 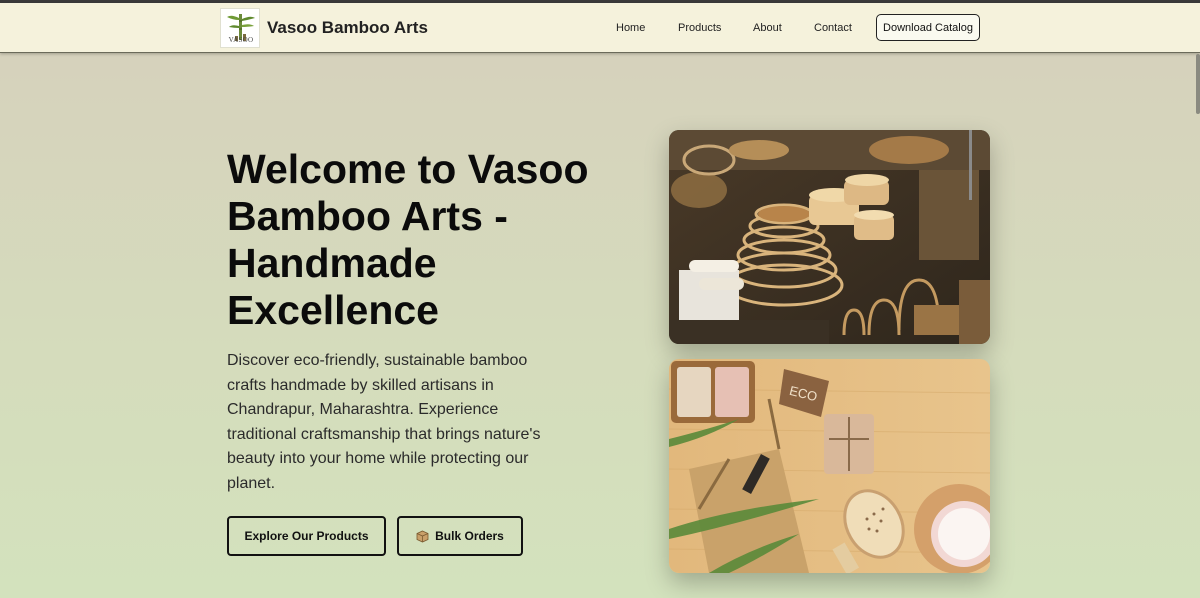 What do you see at coordinates (241, 40) in the screenshot?
I see `logo-text: VASOO` at bounding box center [241, 40].